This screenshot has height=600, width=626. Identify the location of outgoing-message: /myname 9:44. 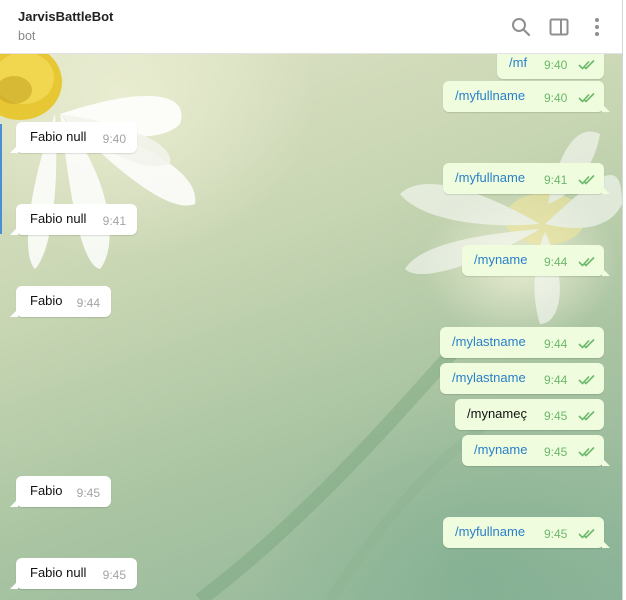
(536, 260).